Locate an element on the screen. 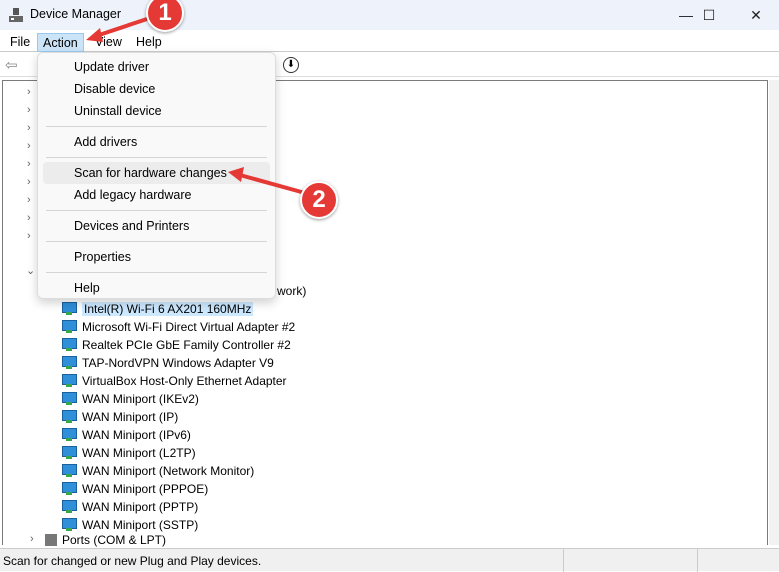 The height and width of the screenshot is (572, 779). arrow-1-head is located at coordinates (94, 35).